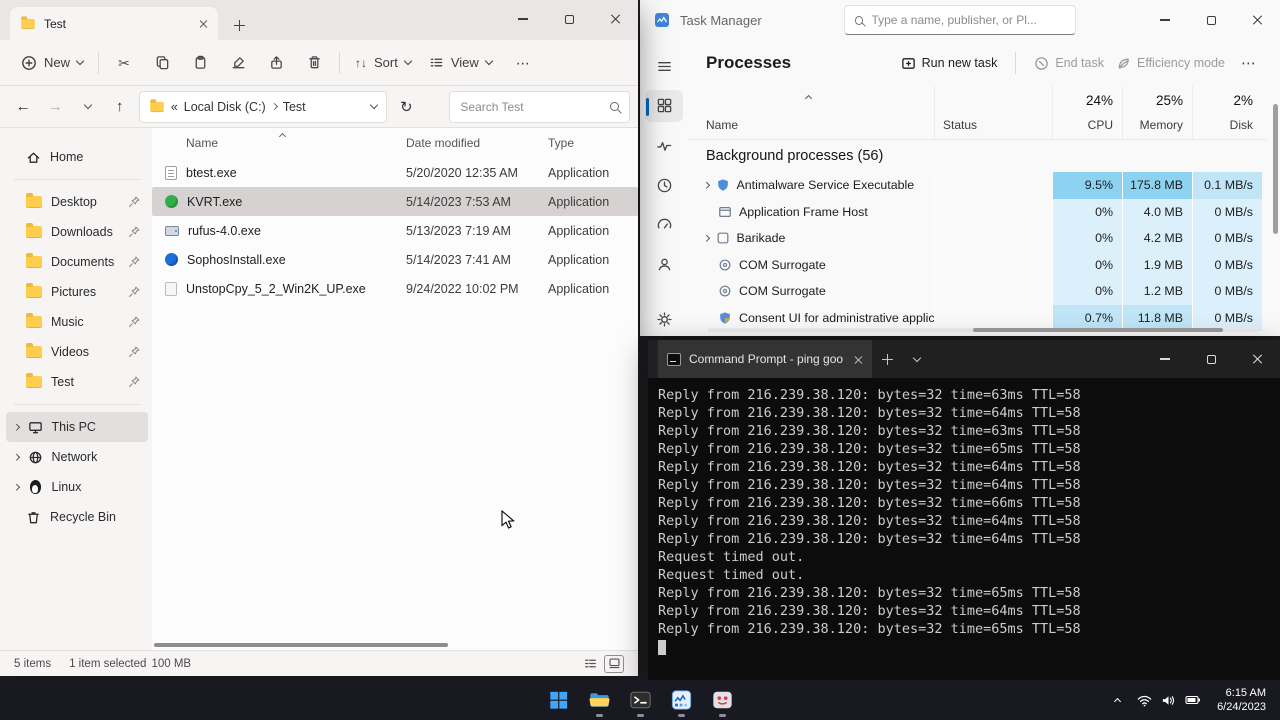 The width and height of the screenshot is (1280, 720). Describe the element at coordinates (77, 352) in the screenshot. I see `sidebar-item-videos: Videos` at that location.